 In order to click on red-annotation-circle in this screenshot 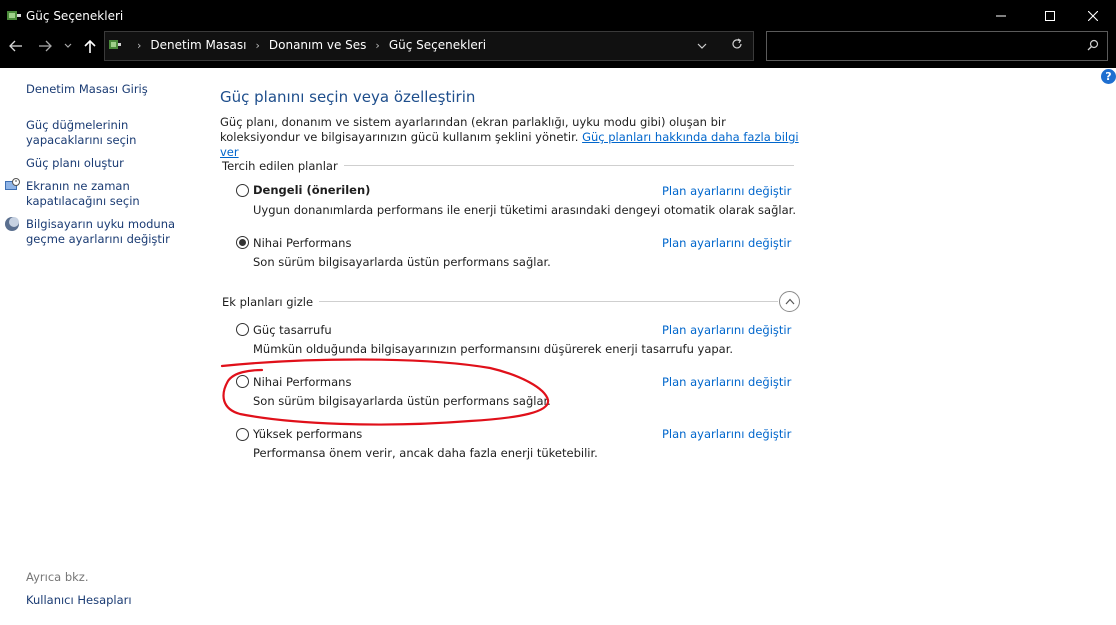, I will do `click(385, 392)`.